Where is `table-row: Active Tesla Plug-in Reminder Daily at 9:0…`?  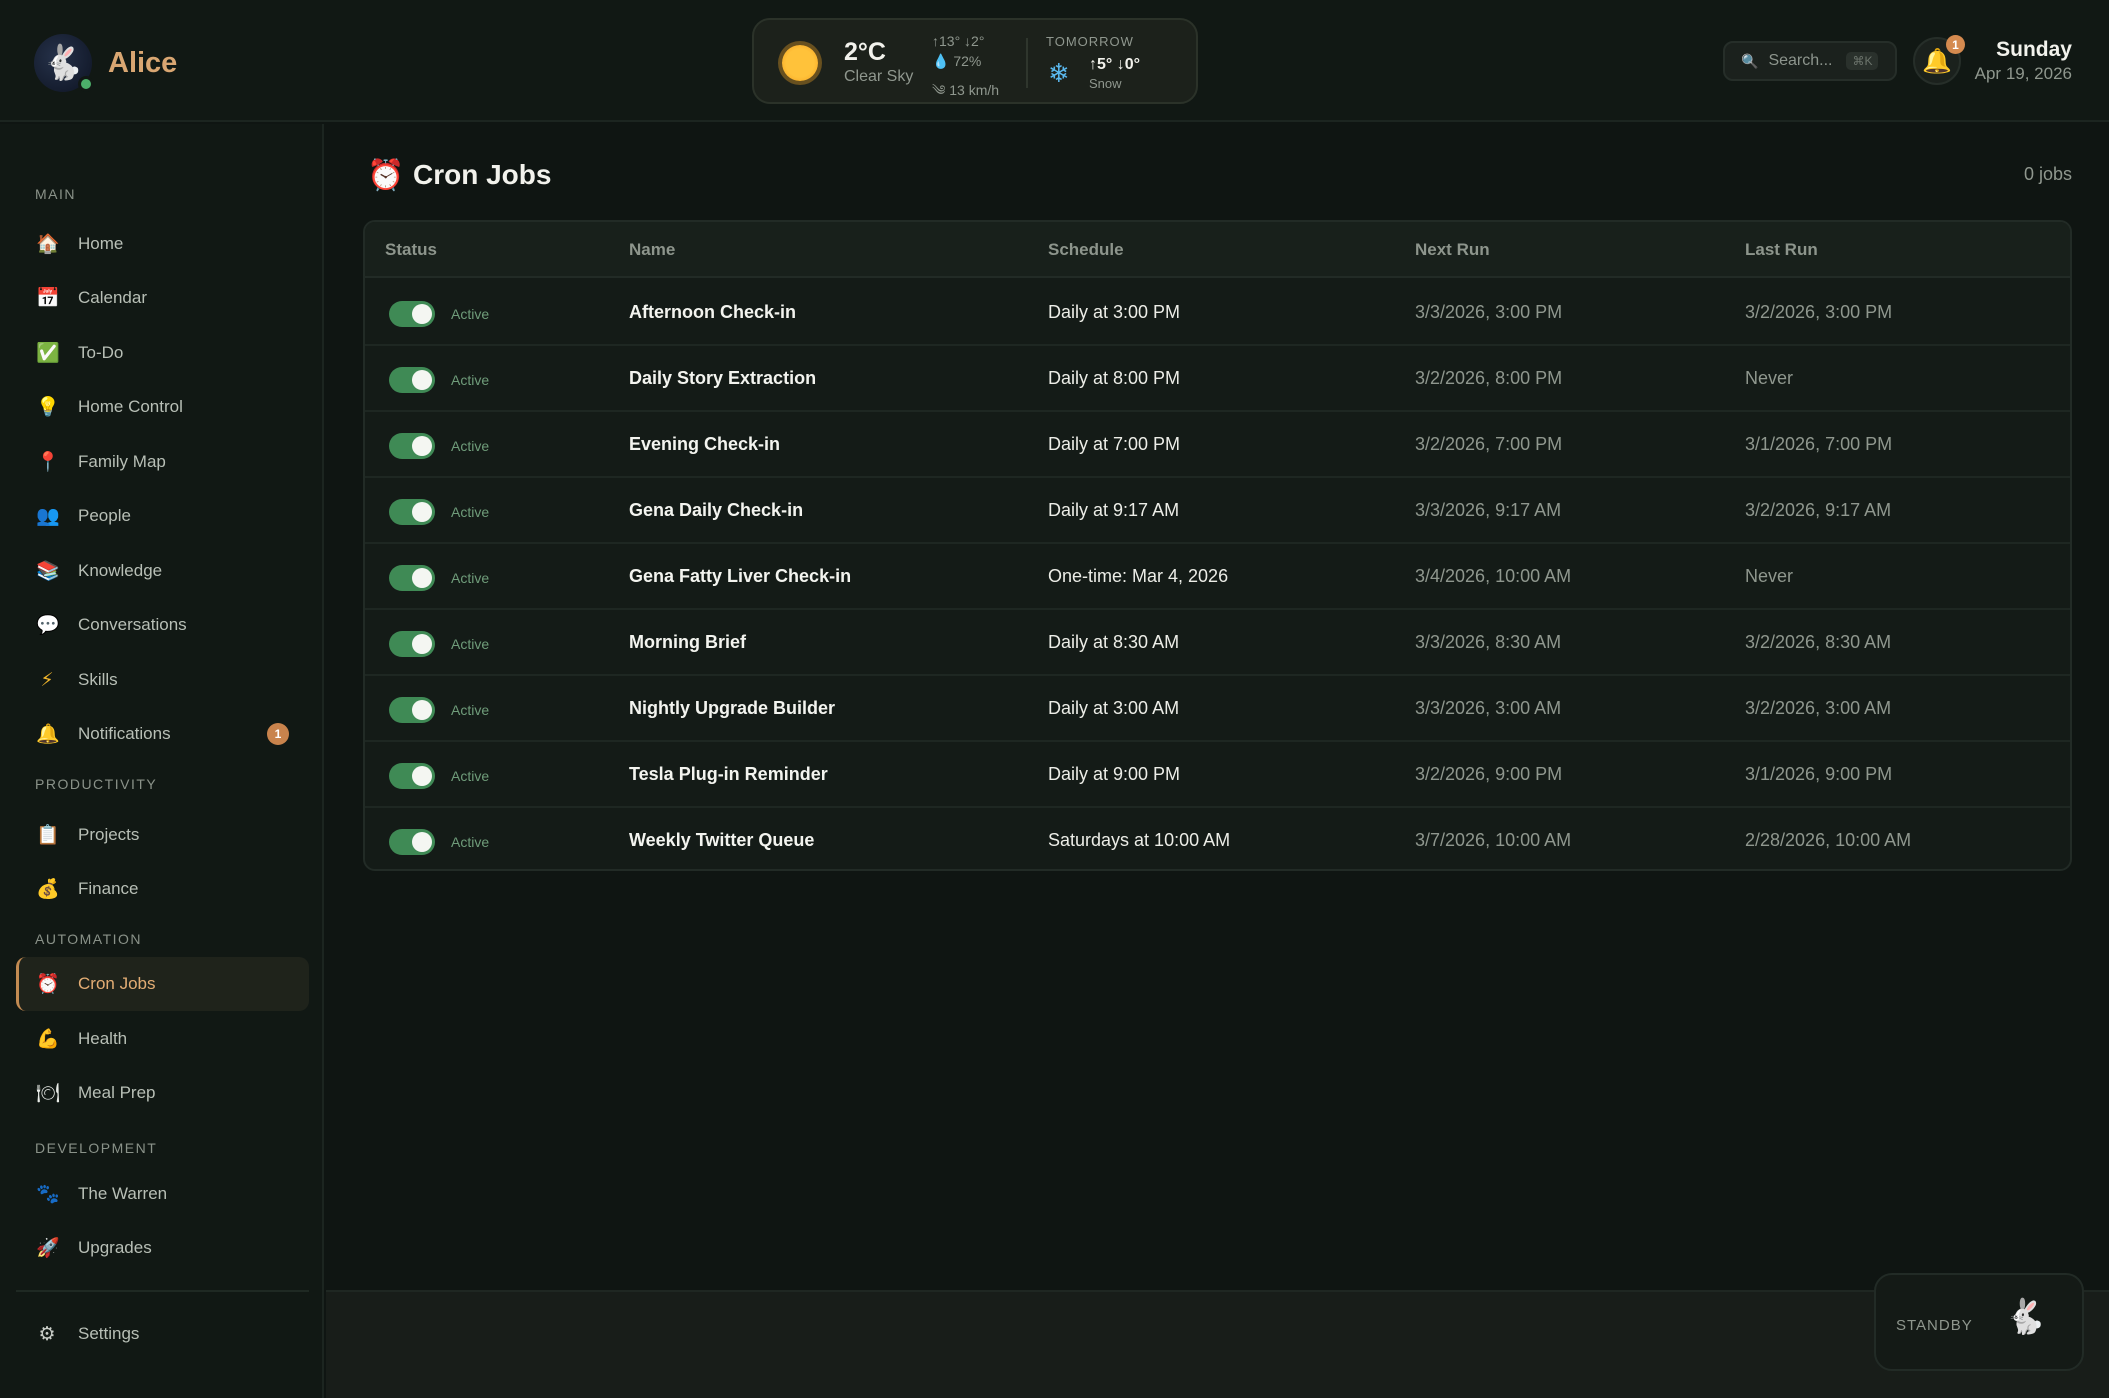 table-row: Active Tesla Plug-in Reminder Daily at 9:0… is located at coordinates (1217, 775).